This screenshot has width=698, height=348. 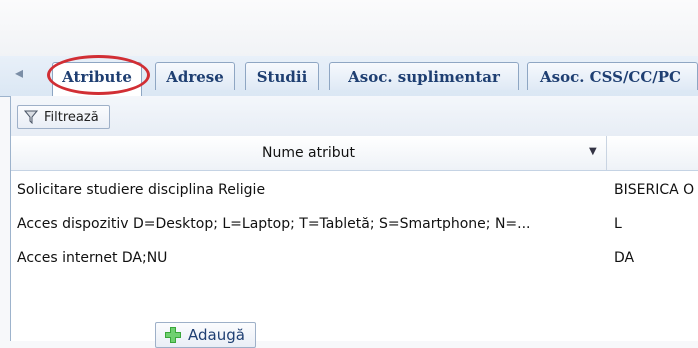 What do you see at coordinates (594, 151) in the screenshot?
I see `sort-down-icon: ▼` at bounding box center [594, 151].